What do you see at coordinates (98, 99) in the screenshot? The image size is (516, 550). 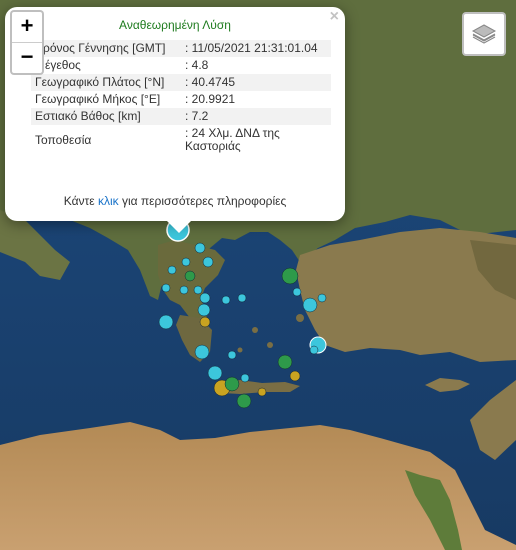 I see `row-label: Γεωγραφικό Μήκος [°E]` at bounding box center [98, 99].